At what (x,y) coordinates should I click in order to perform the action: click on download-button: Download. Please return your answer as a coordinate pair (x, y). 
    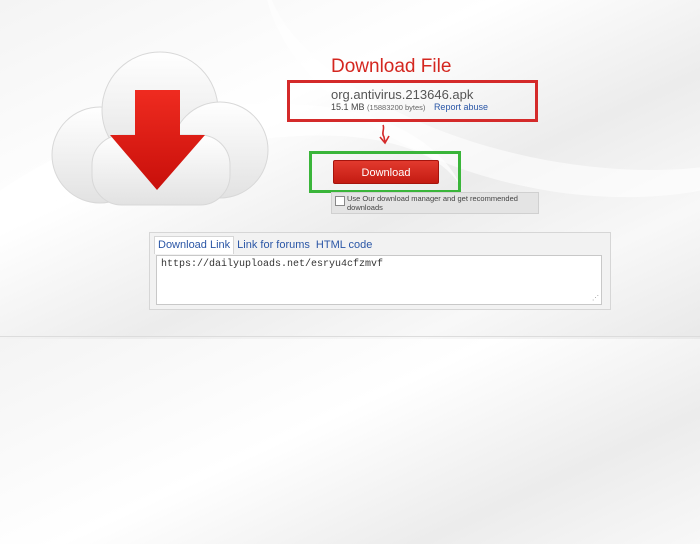
    Looking at the image, I should click on (386, 172).